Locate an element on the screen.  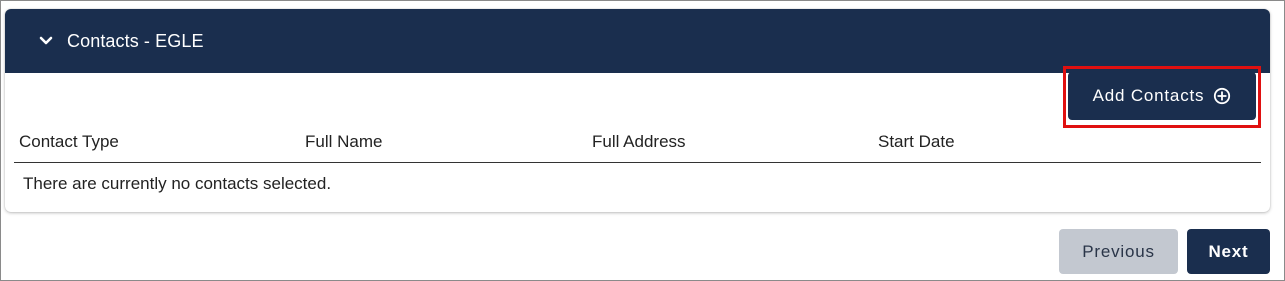
add-contacts-label: Add Contacts is located at coordinates (1148, 95).